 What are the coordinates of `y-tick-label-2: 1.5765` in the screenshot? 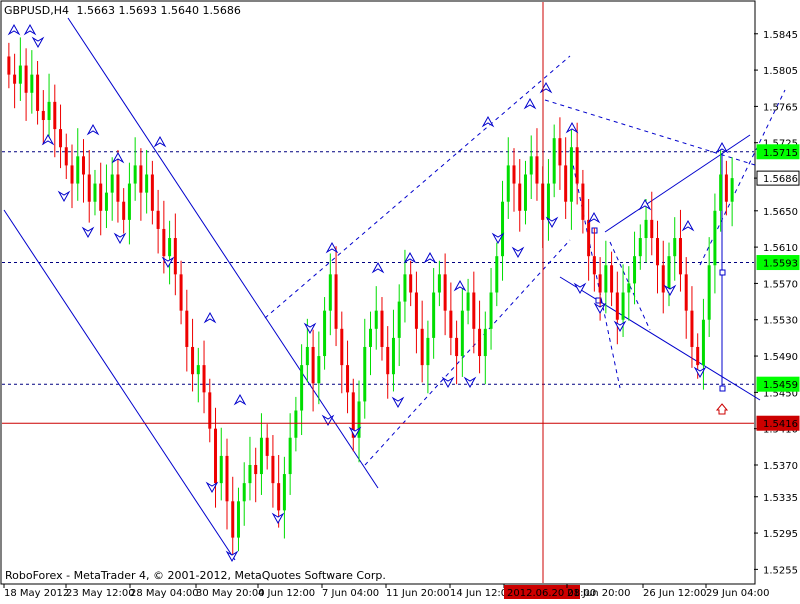 It's located at (780, 107).